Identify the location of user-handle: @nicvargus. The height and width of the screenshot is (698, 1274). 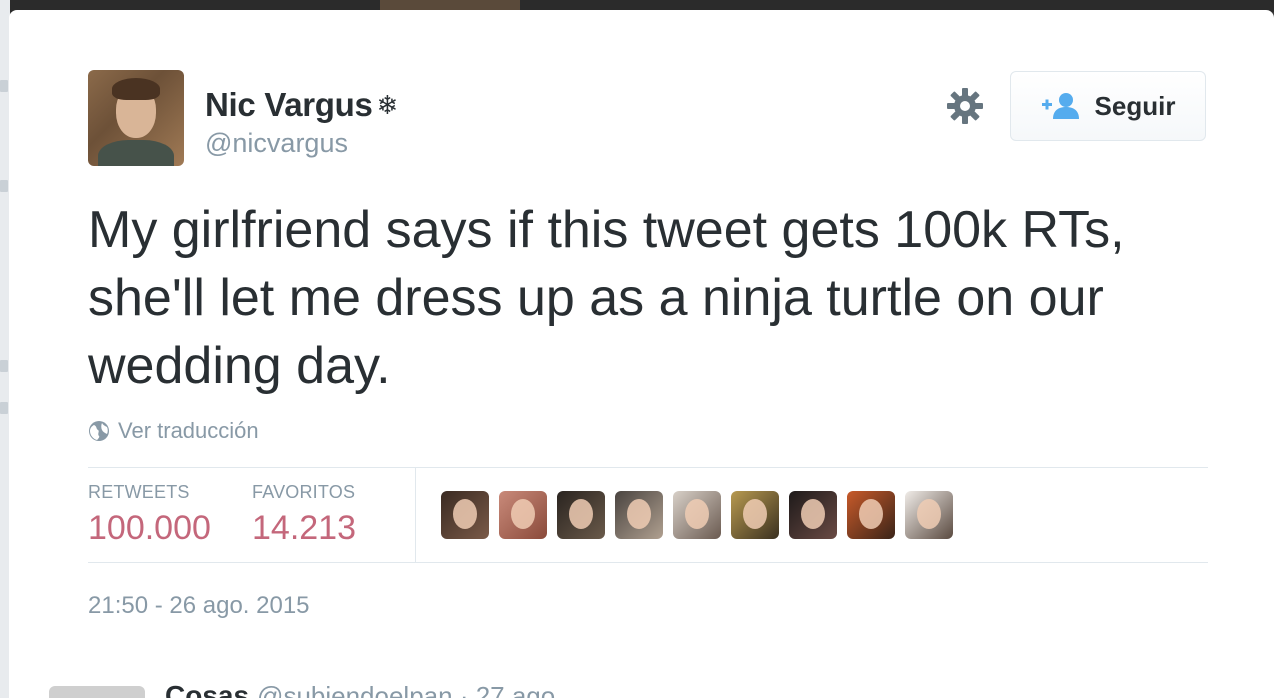
(276, 143).